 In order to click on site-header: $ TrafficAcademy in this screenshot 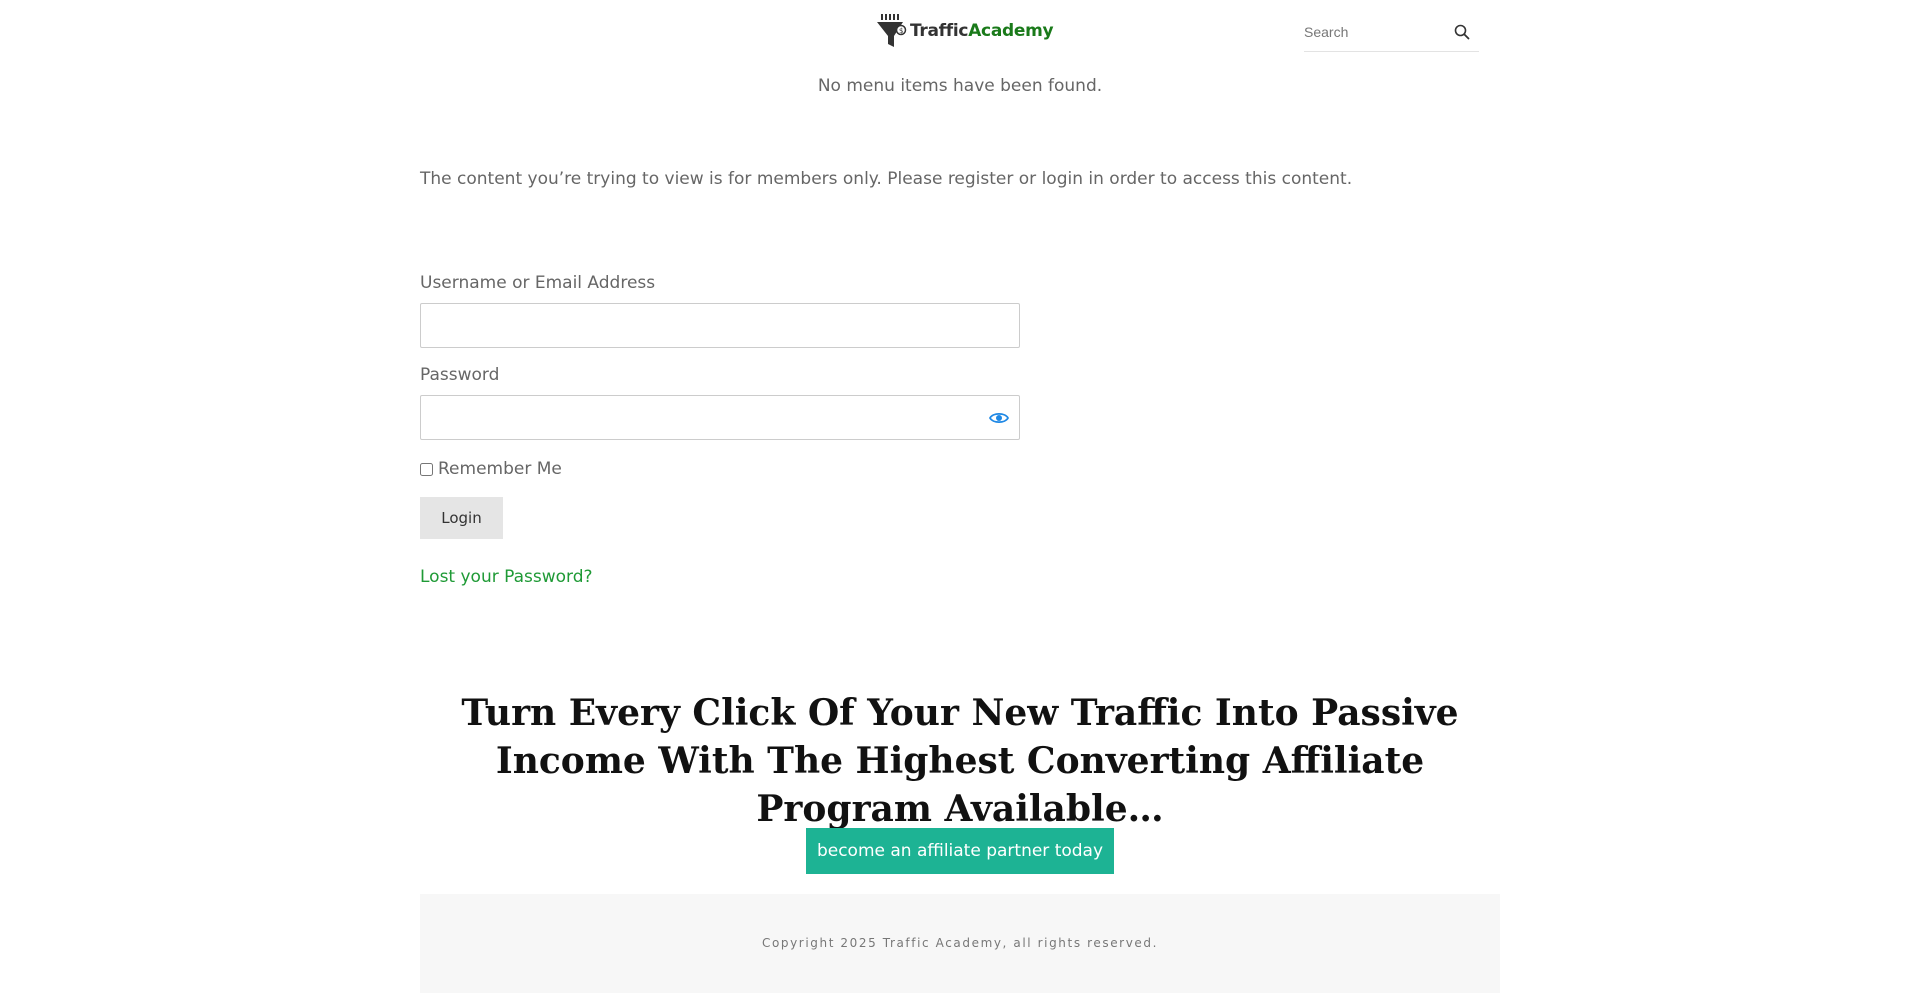, I will do `click(960, 30)`.